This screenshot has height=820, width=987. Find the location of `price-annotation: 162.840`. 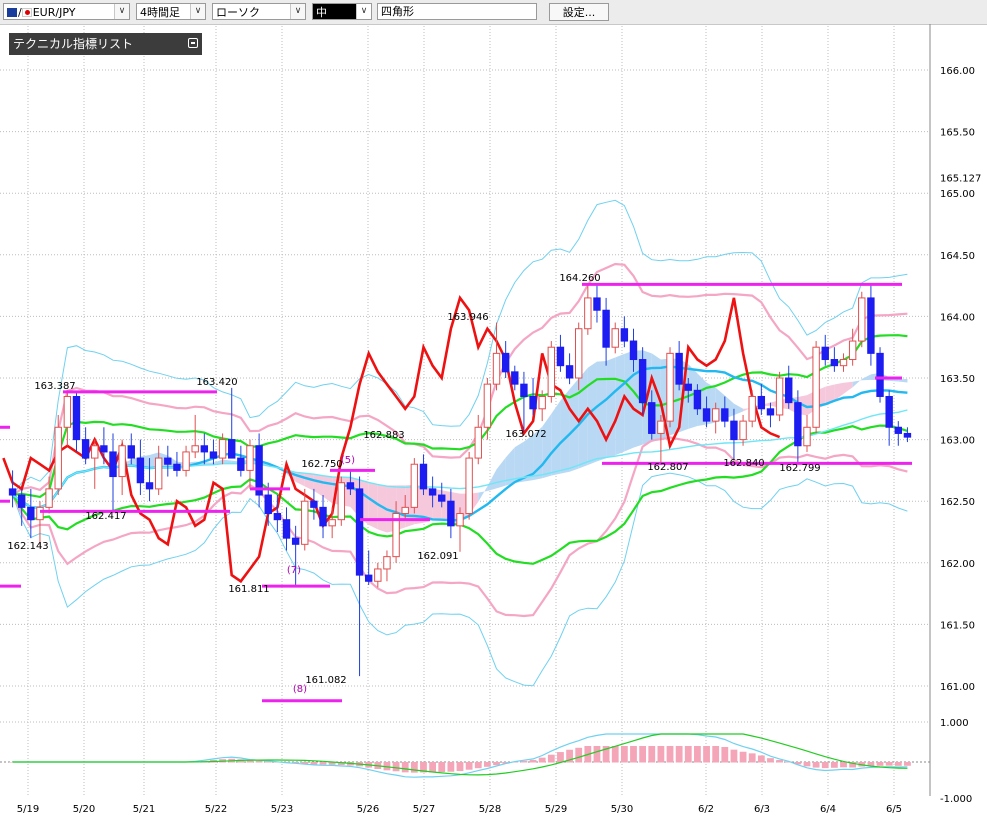

price-annotation: 162.840 is located at coordinates (743, 463).